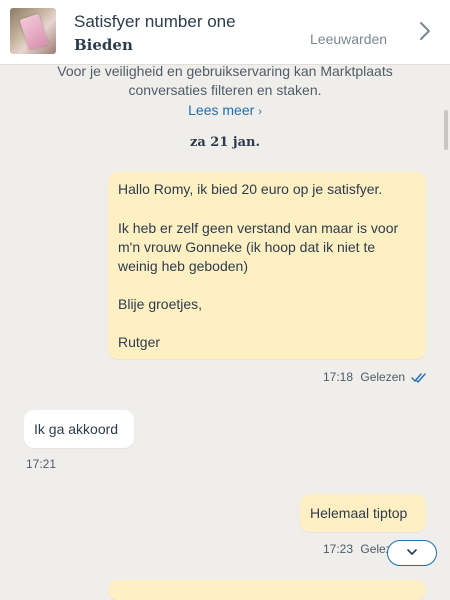 This screenshot has height=600, width=450. I want to click on chevron-right-icon, so click(425, 31).